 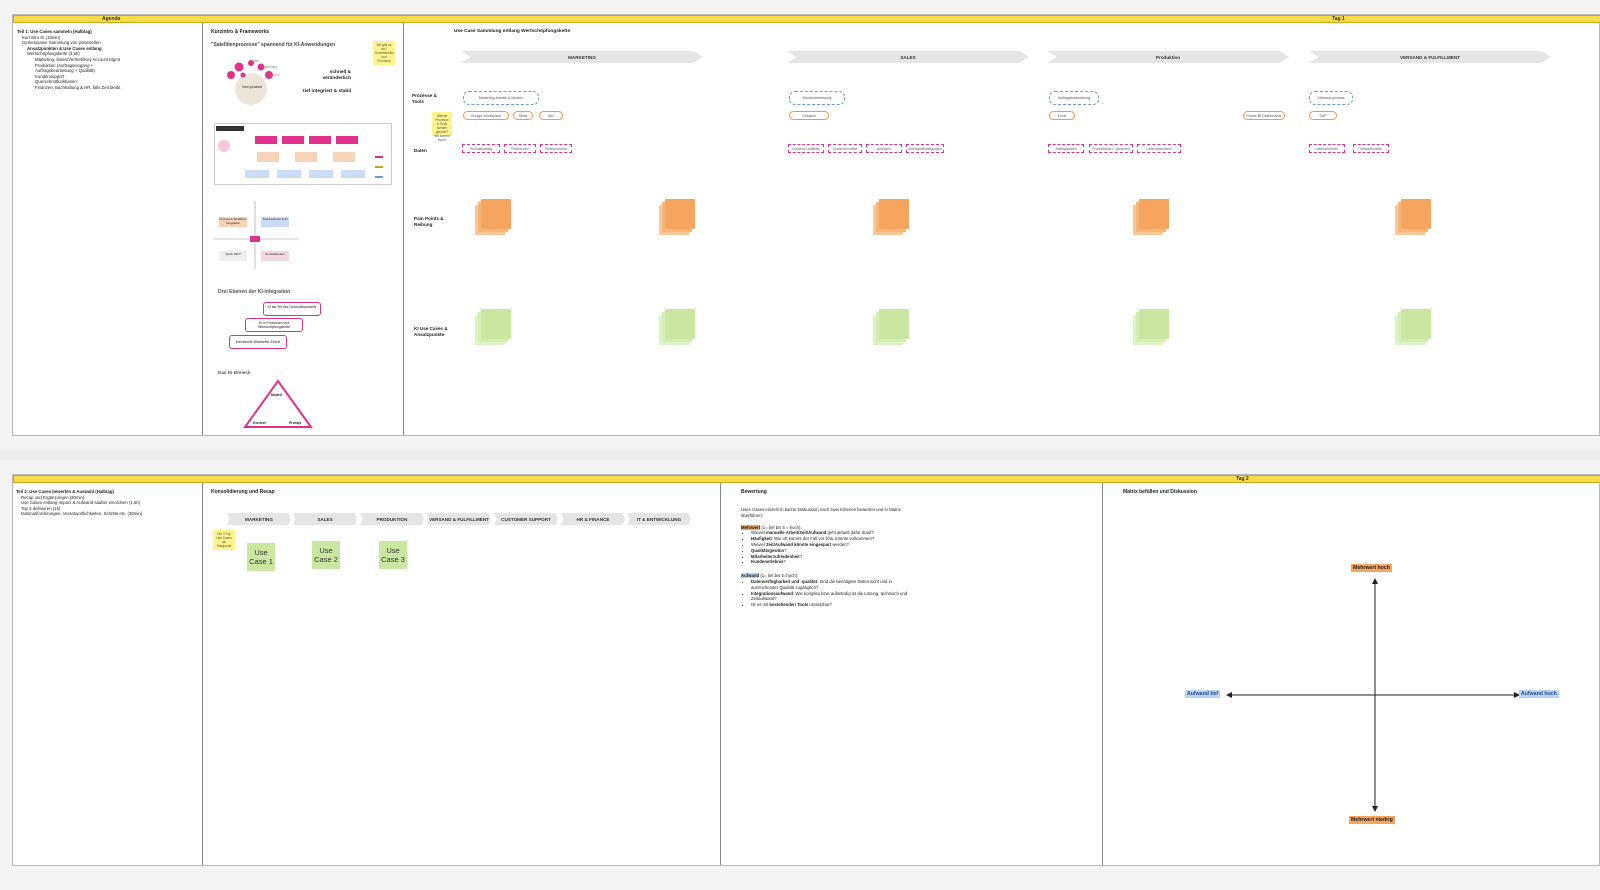 I want to click on quadrant-box: Ki-Assistenten, so click(x=275, y=256).